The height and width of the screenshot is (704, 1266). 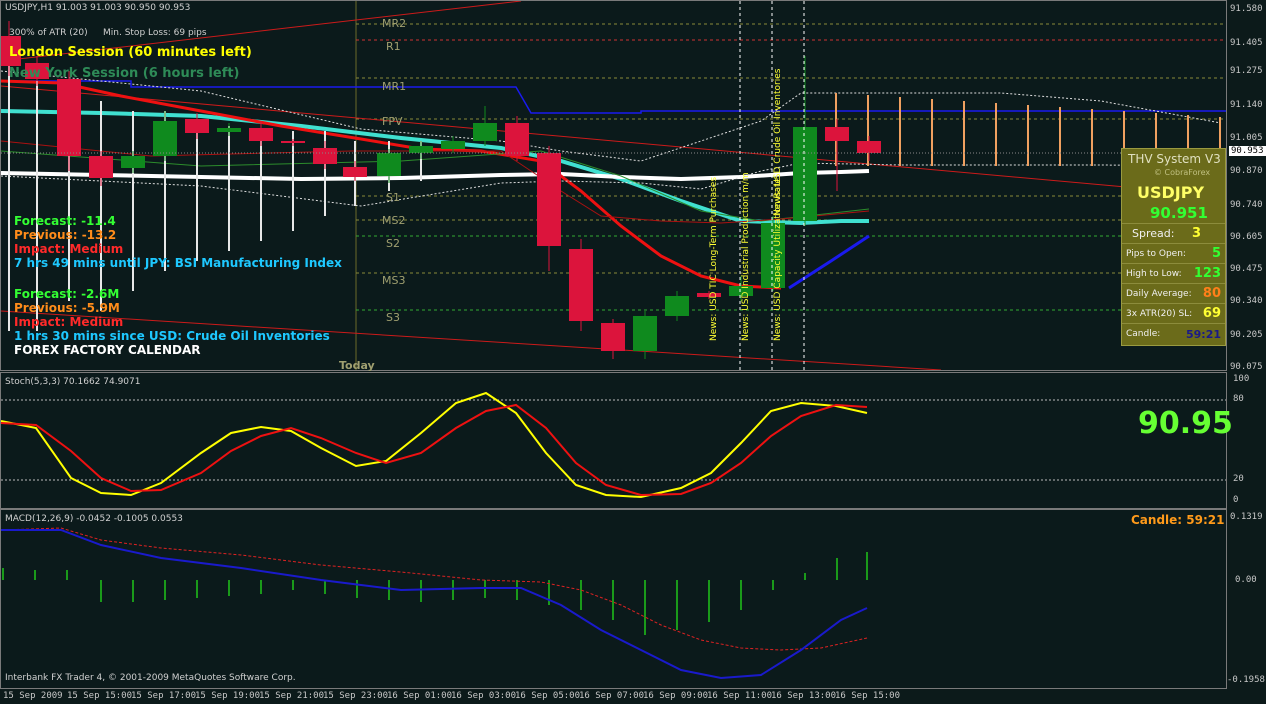 What do you see at coordinates (1246, 580) in the screenshot?
I see `macd-scale-zero: 0.00` at bounding box center [1246, 580].